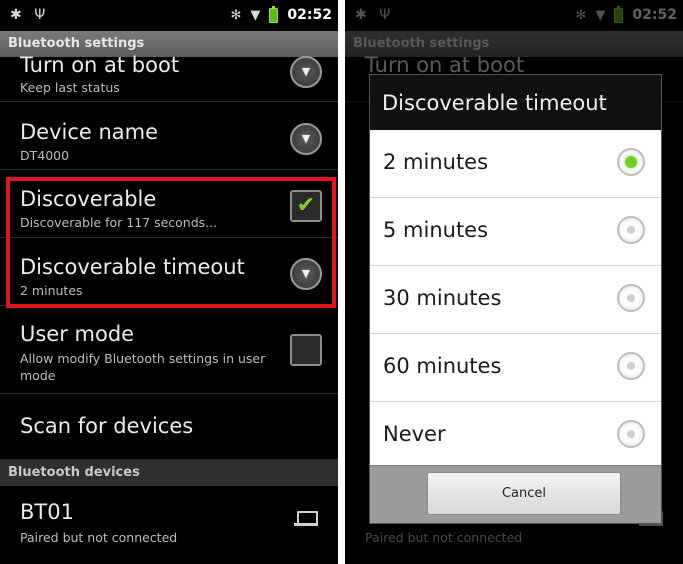 The height and width of the screenshot is (564, 683). I want to click on pref-title: Discoverable timeout, so click(132, 267).